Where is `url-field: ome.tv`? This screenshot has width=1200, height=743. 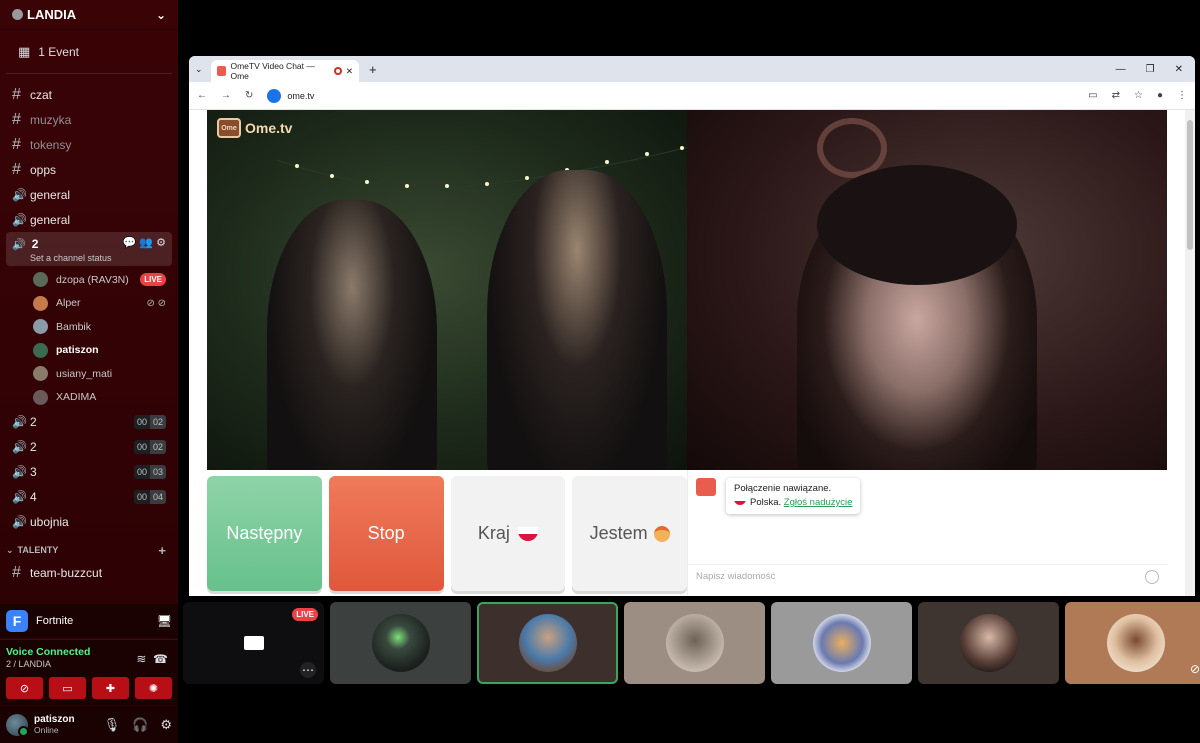
url-field: ome.tv is located at coordinates (291, 95).